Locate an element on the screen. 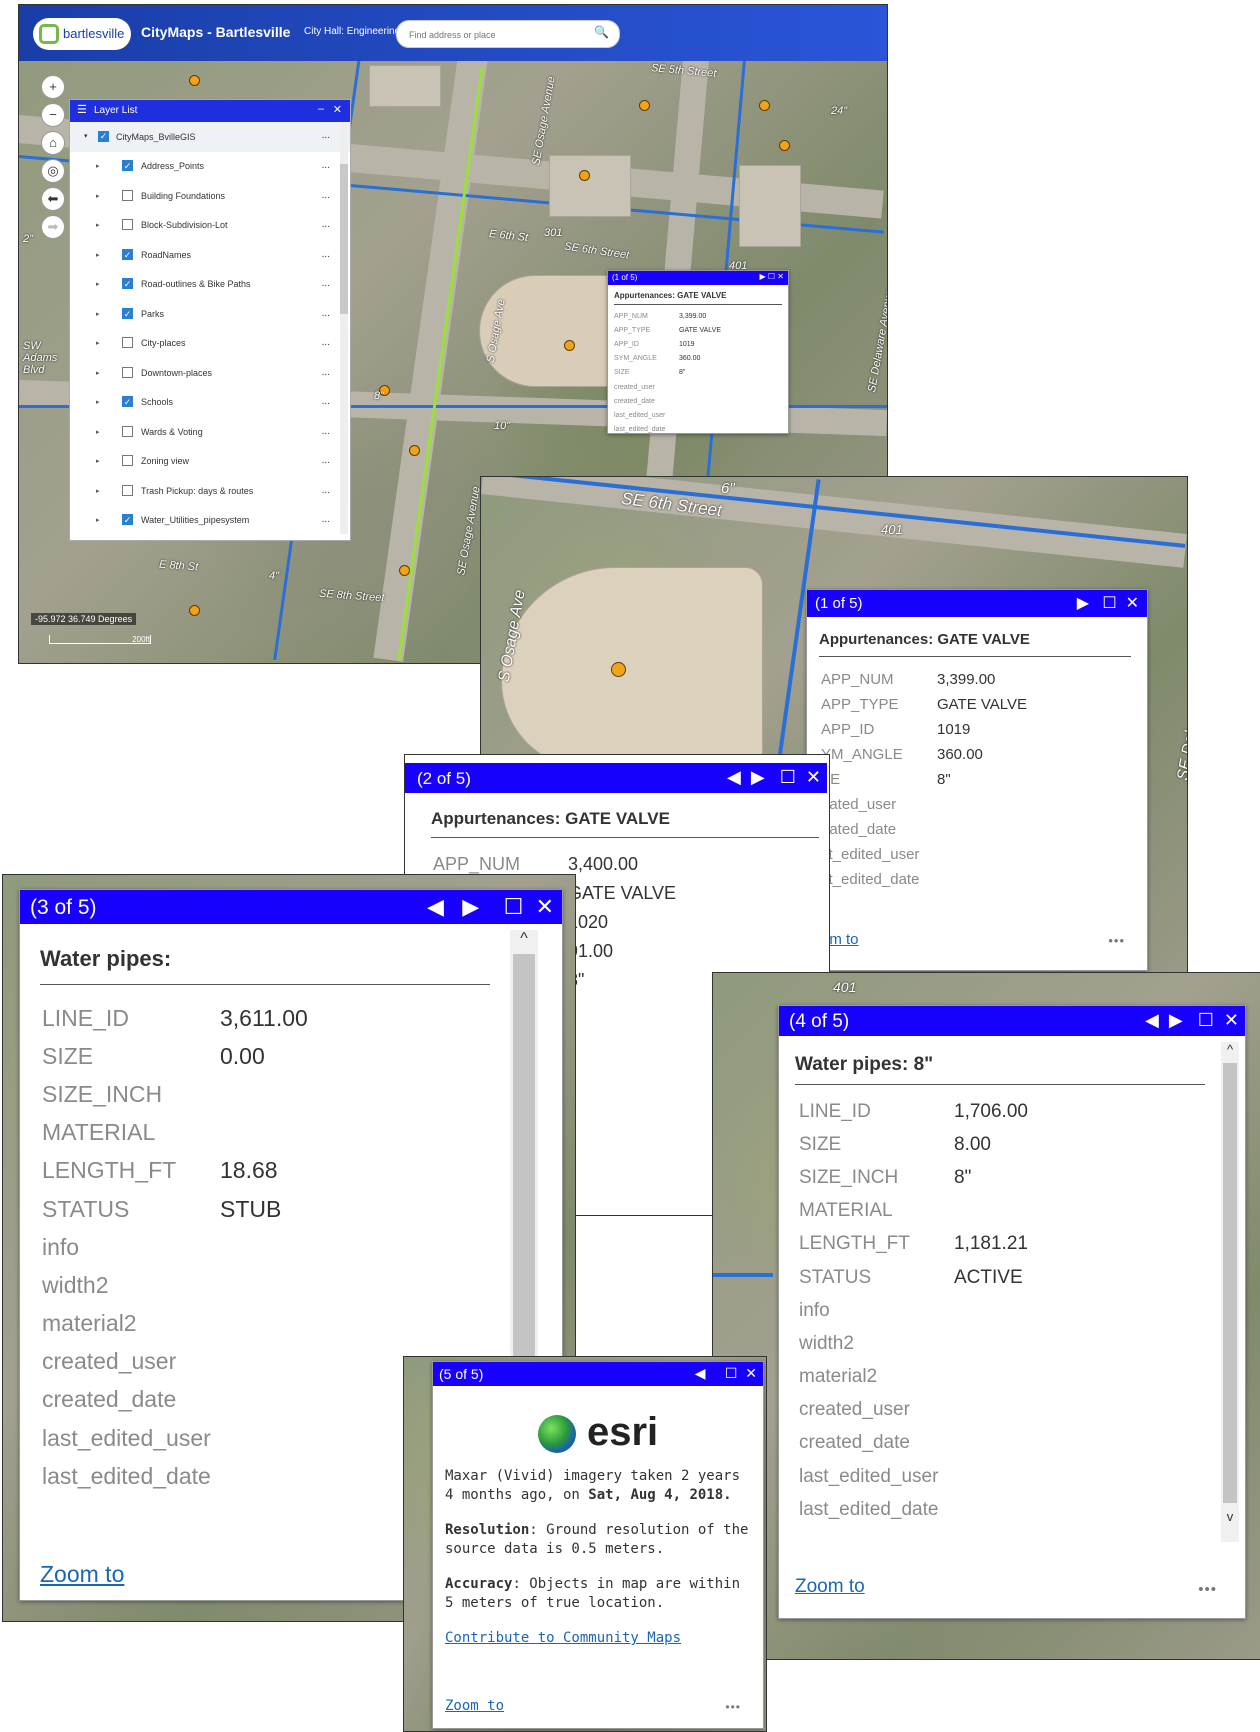 This screenshot has width=1260, height=1732. contribute-link: Contribute to Community Maps is located at coordinates (563, 1638).